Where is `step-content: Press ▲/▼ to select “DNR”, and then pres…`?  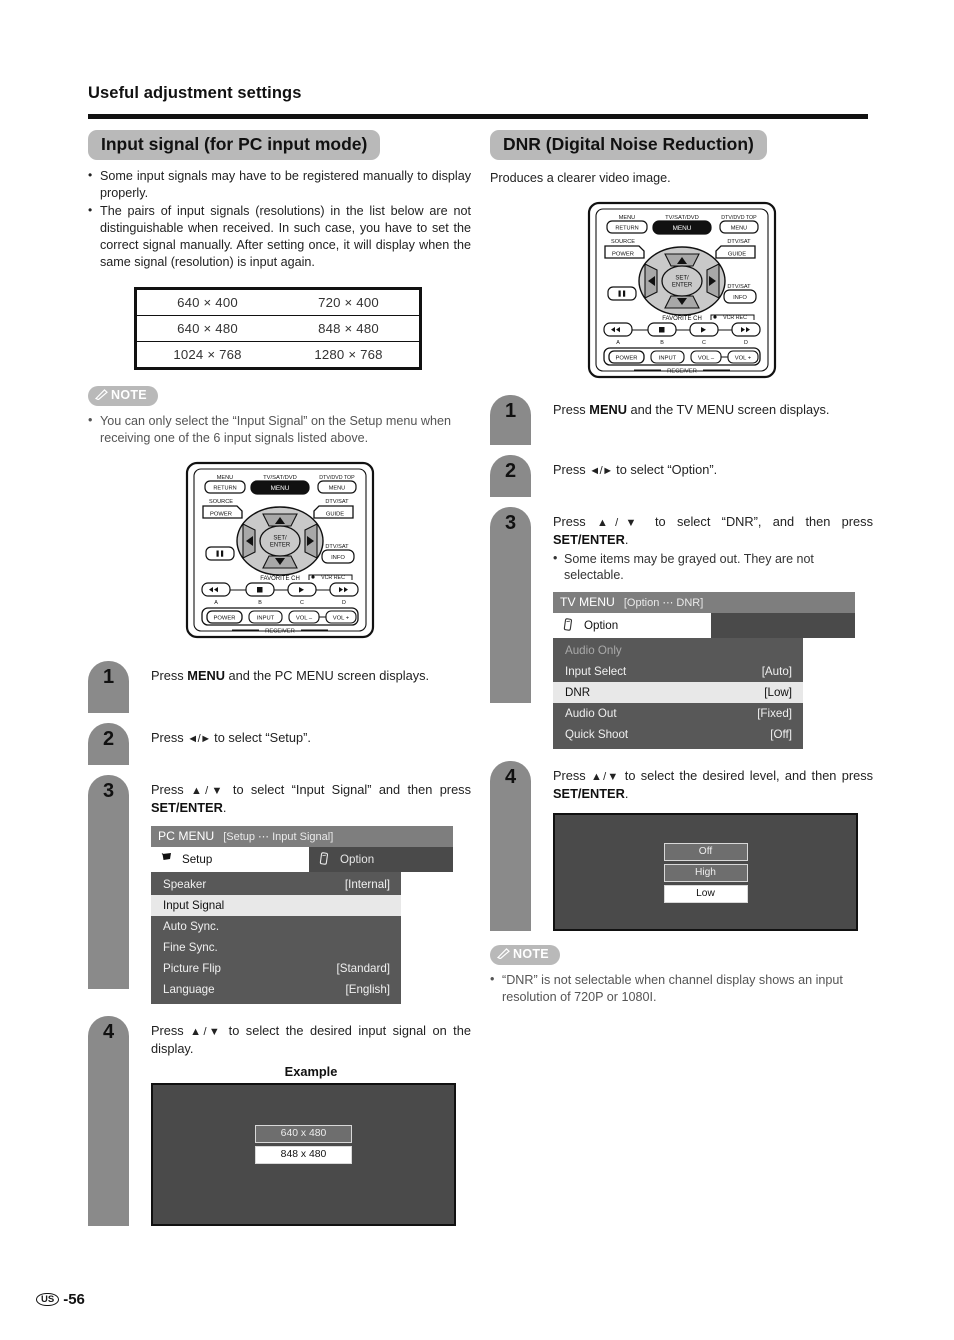 step-content: Press ▲/▼ to select “DNR”, and then pres… is located at coordinates (702, 628).